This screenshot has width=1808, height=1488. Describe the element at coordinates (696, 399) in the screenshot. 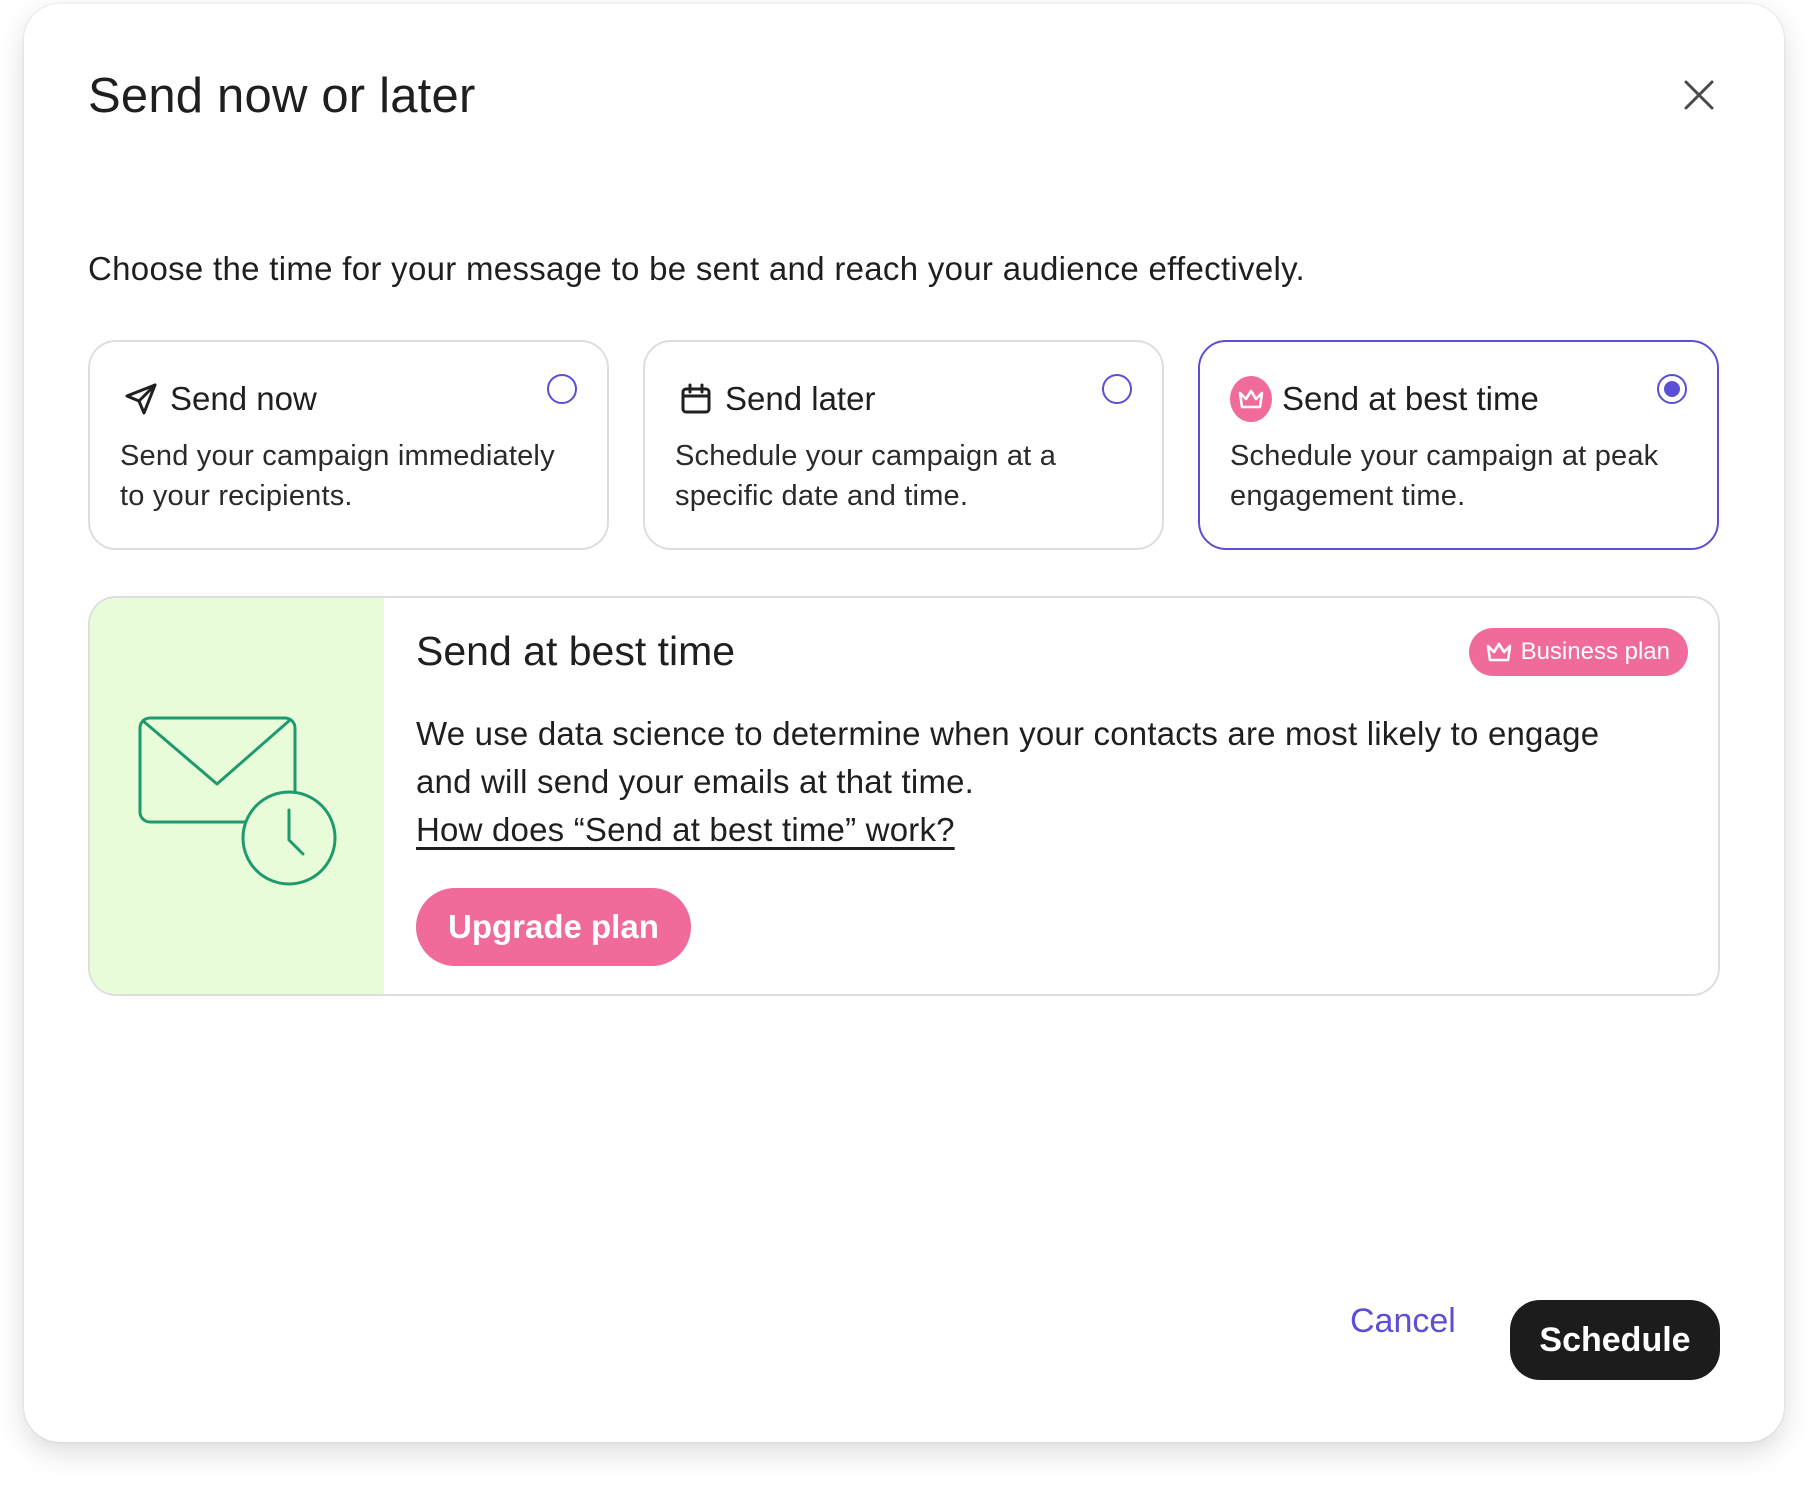

I see `calendar-icon` at that location.